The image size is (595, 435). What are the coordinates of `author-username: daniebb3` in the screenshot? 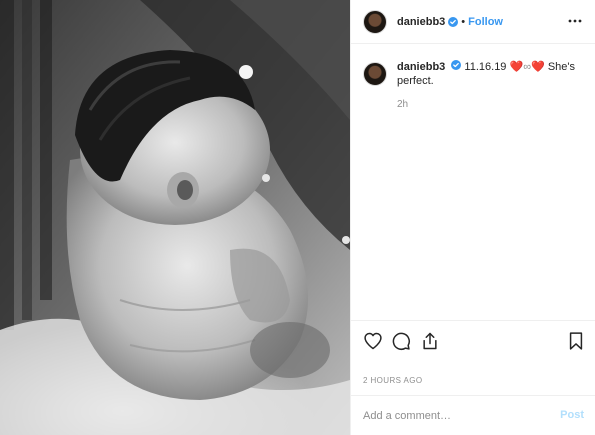 It's located at (421, 22).